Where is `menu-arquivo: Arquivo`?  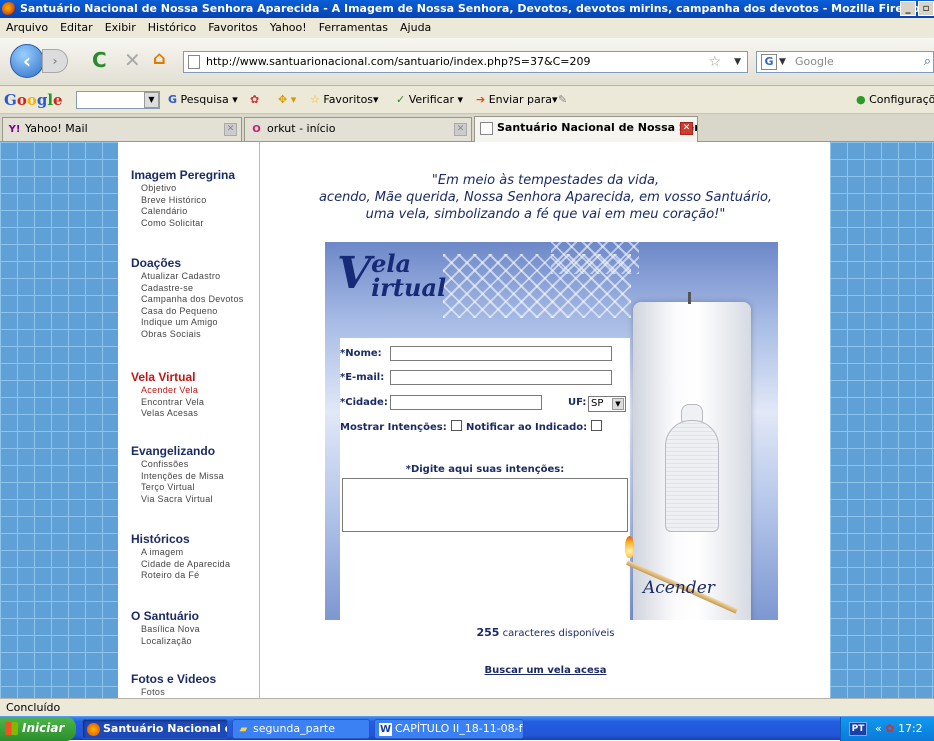 menu-arquivo: Arquivo is located at coordinates (27, 27).